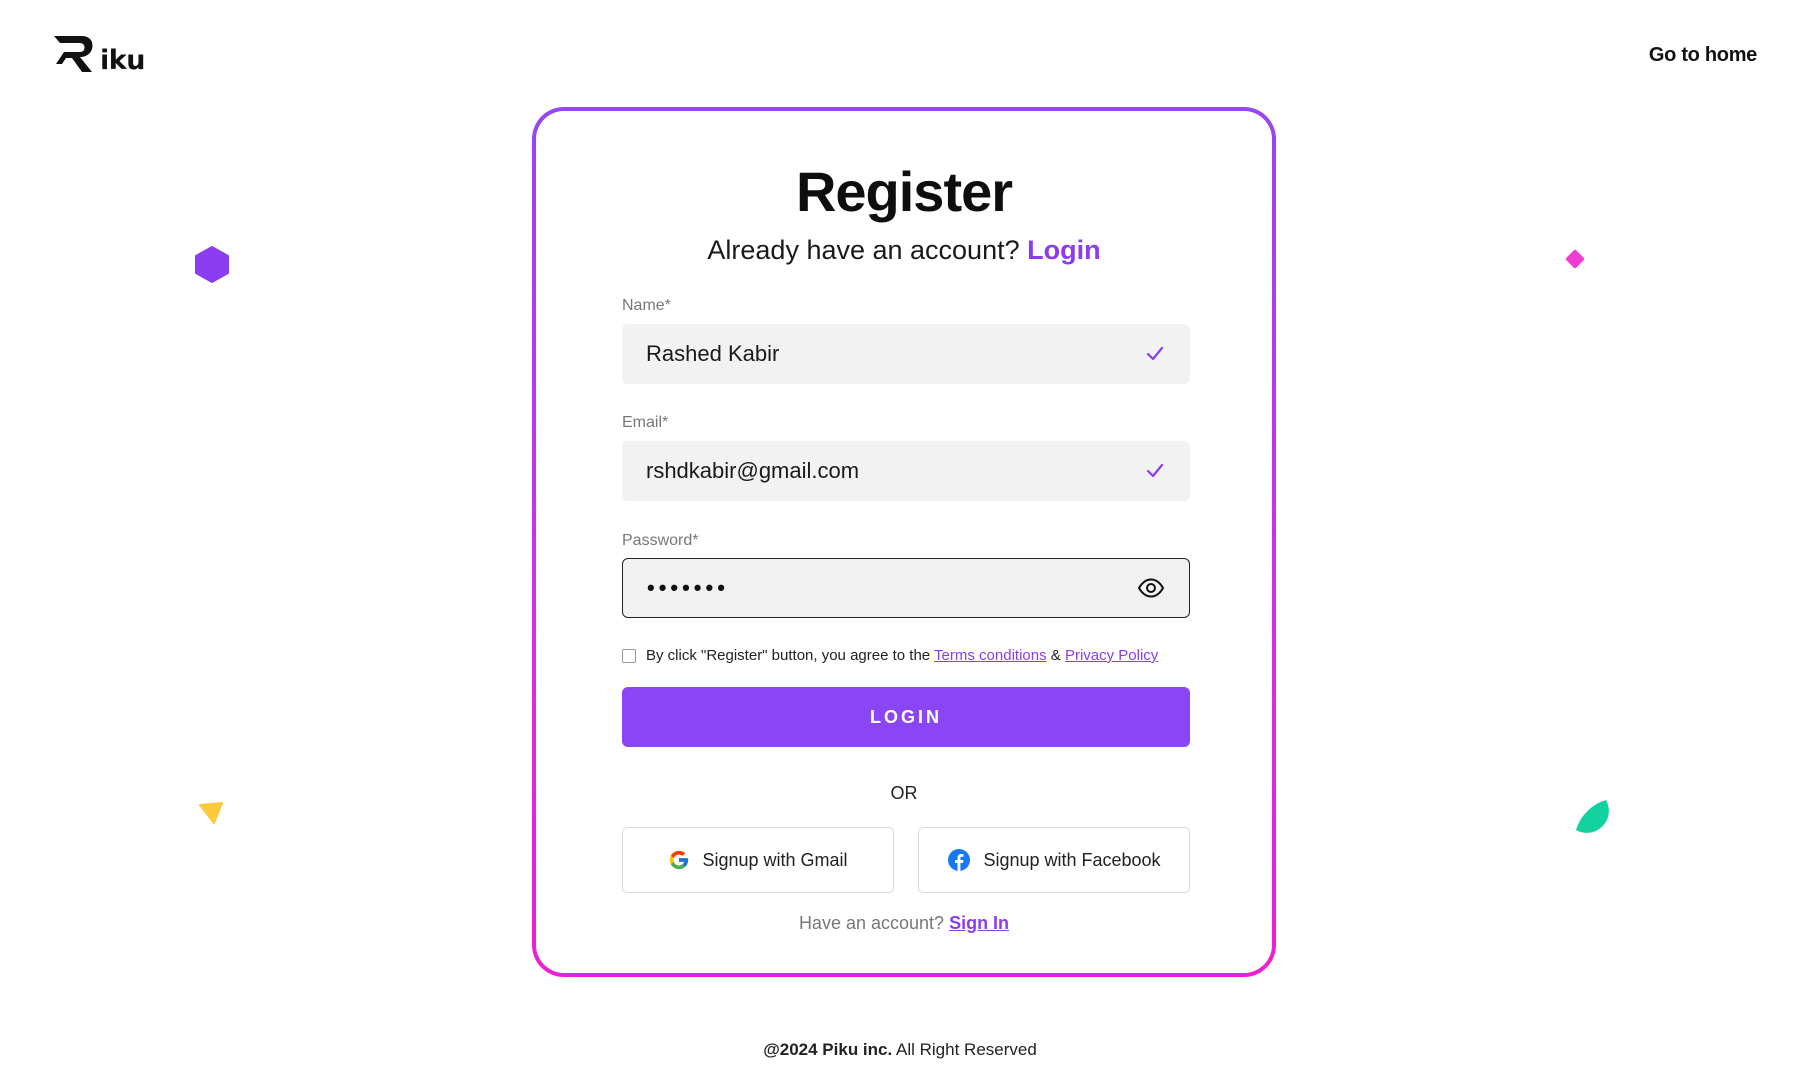  What do you see at coordinates (73, 54) in the screenshot?
I see `piku-r-logo-icon` at bounding box center [73, 54].